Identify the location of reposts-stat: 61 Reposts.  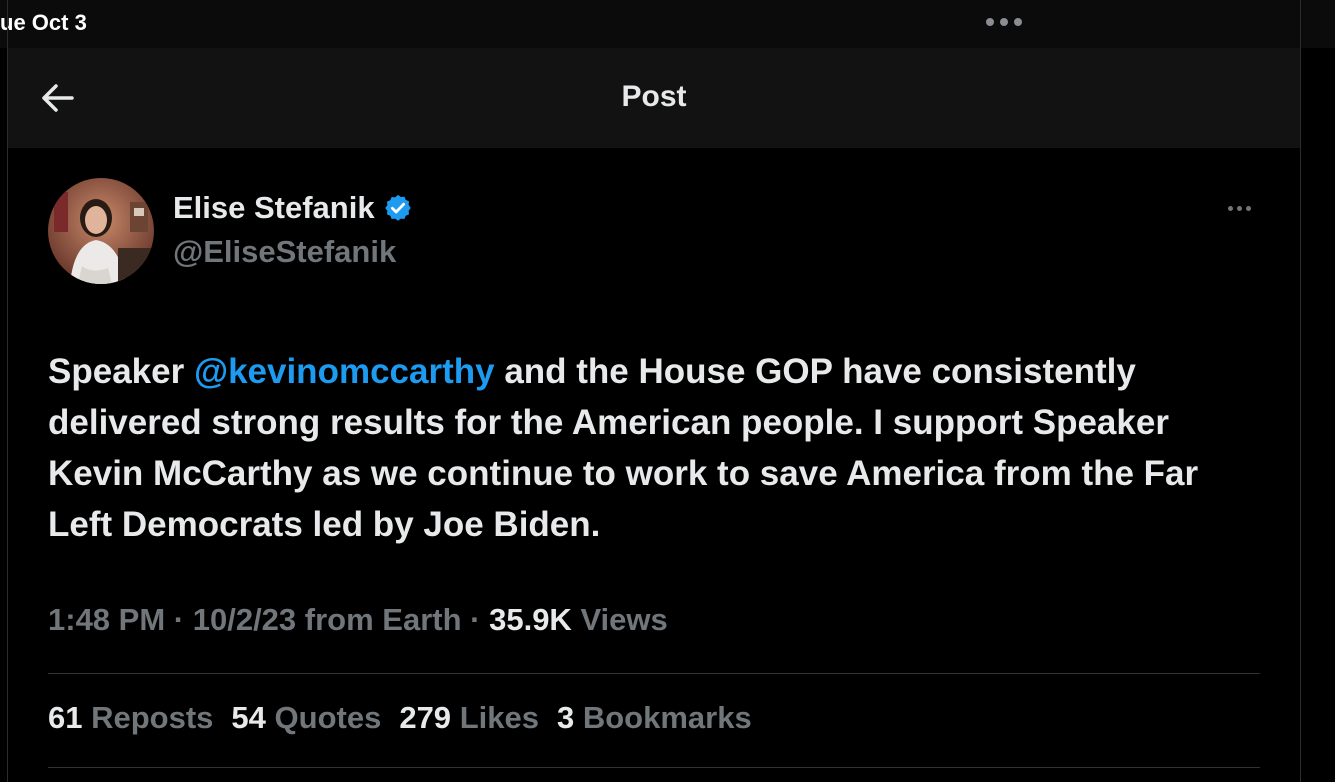
(130, 718).